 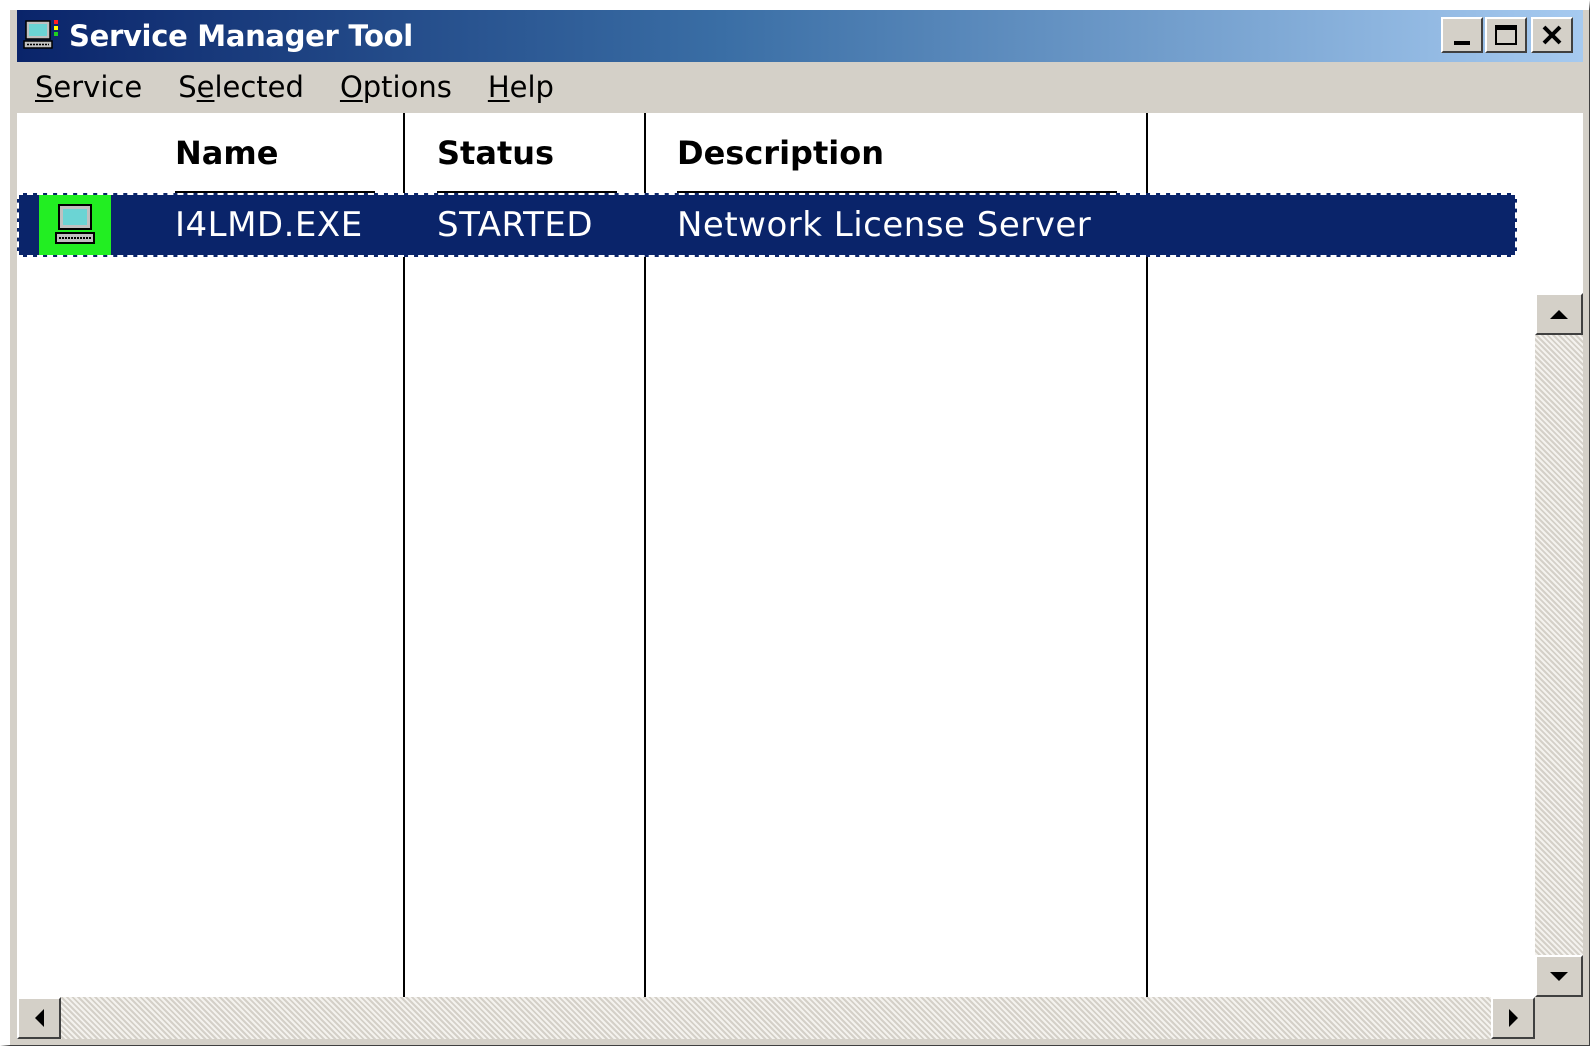 I want to click on vertical-scrollbar, so click(x=1559, y=645).